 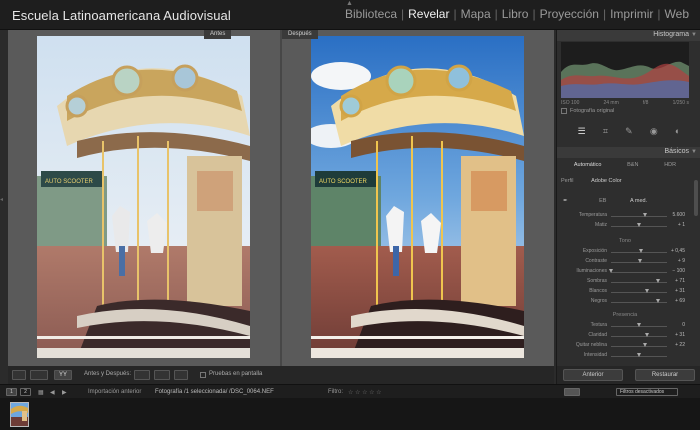 What do you see at coordinates (676, 151) in the screenshot?
I see `basic-title: Básicos` at bounding box center [676, 151].